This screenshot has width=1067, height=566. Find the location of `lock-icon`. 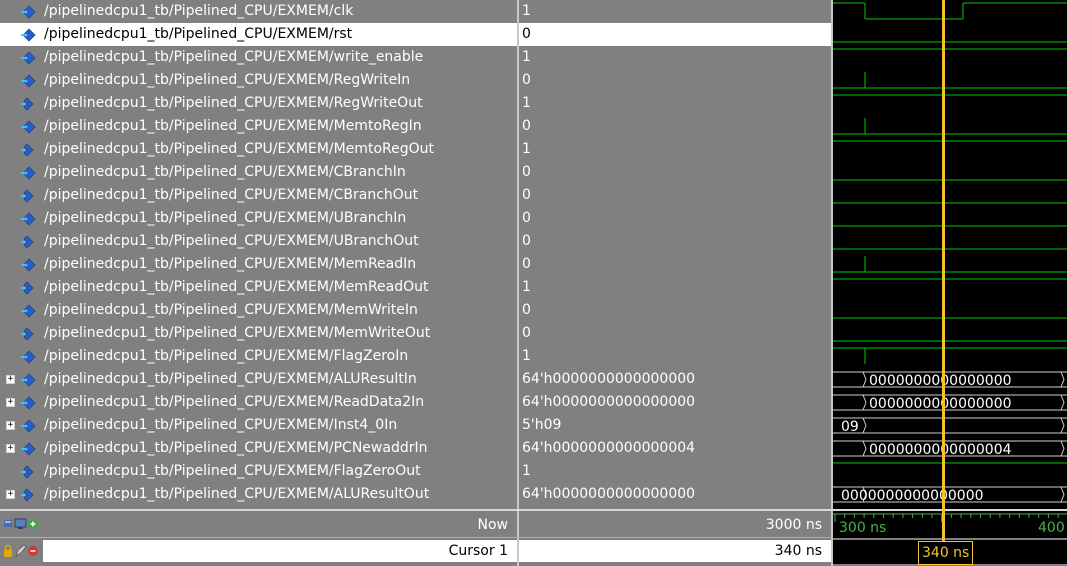

lock-icon is located at coordinates (8, 551).